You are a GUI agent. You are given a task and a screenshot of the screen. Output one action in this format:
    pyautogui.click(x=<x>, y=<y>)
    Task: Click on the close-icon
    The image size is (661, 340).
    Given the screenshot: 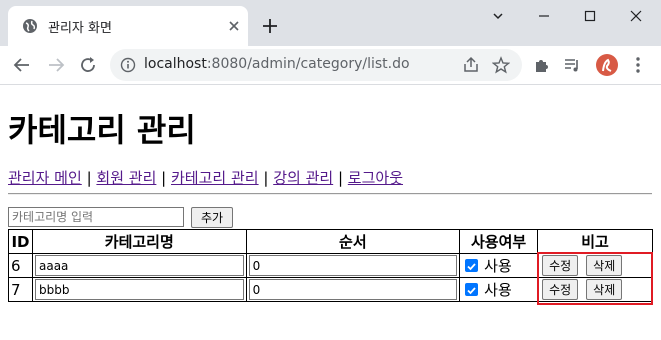 What is the action you would take?
    pyautogui.click(x=234, y=26)
    